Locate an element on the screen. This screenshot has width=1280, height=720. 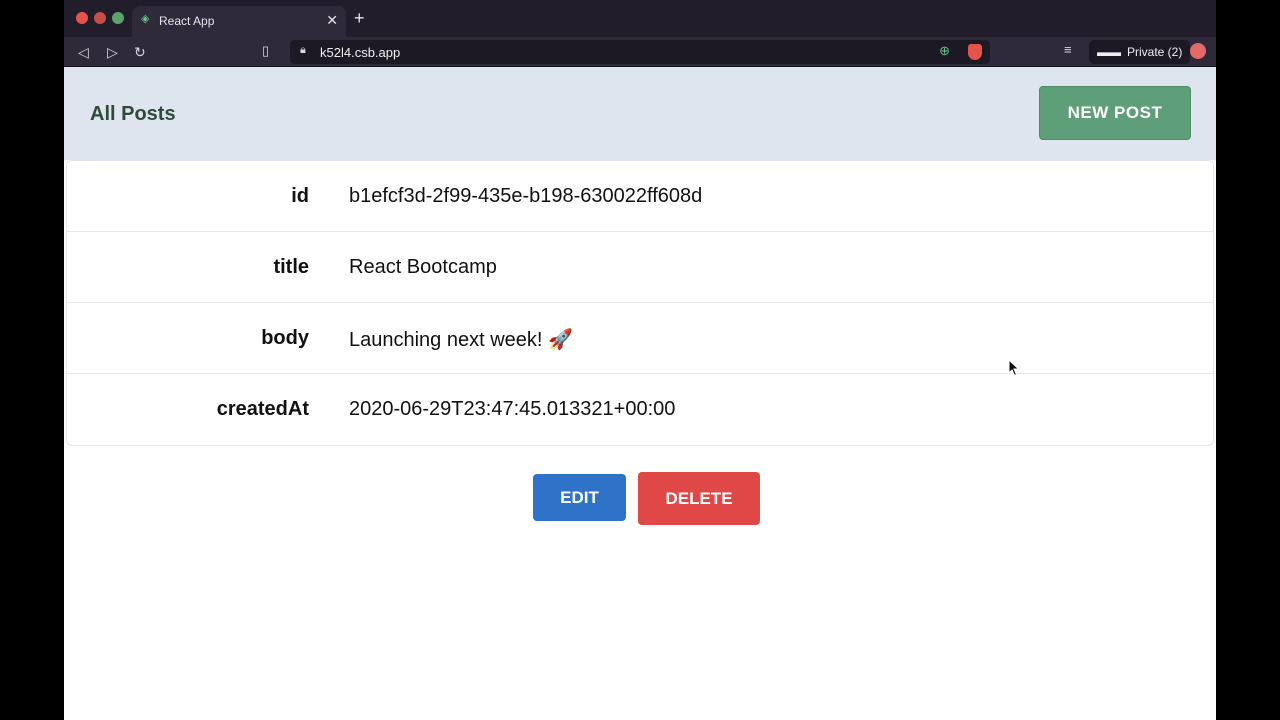
url-text: k52l4.csb.app is located at coordinates (360, 52).